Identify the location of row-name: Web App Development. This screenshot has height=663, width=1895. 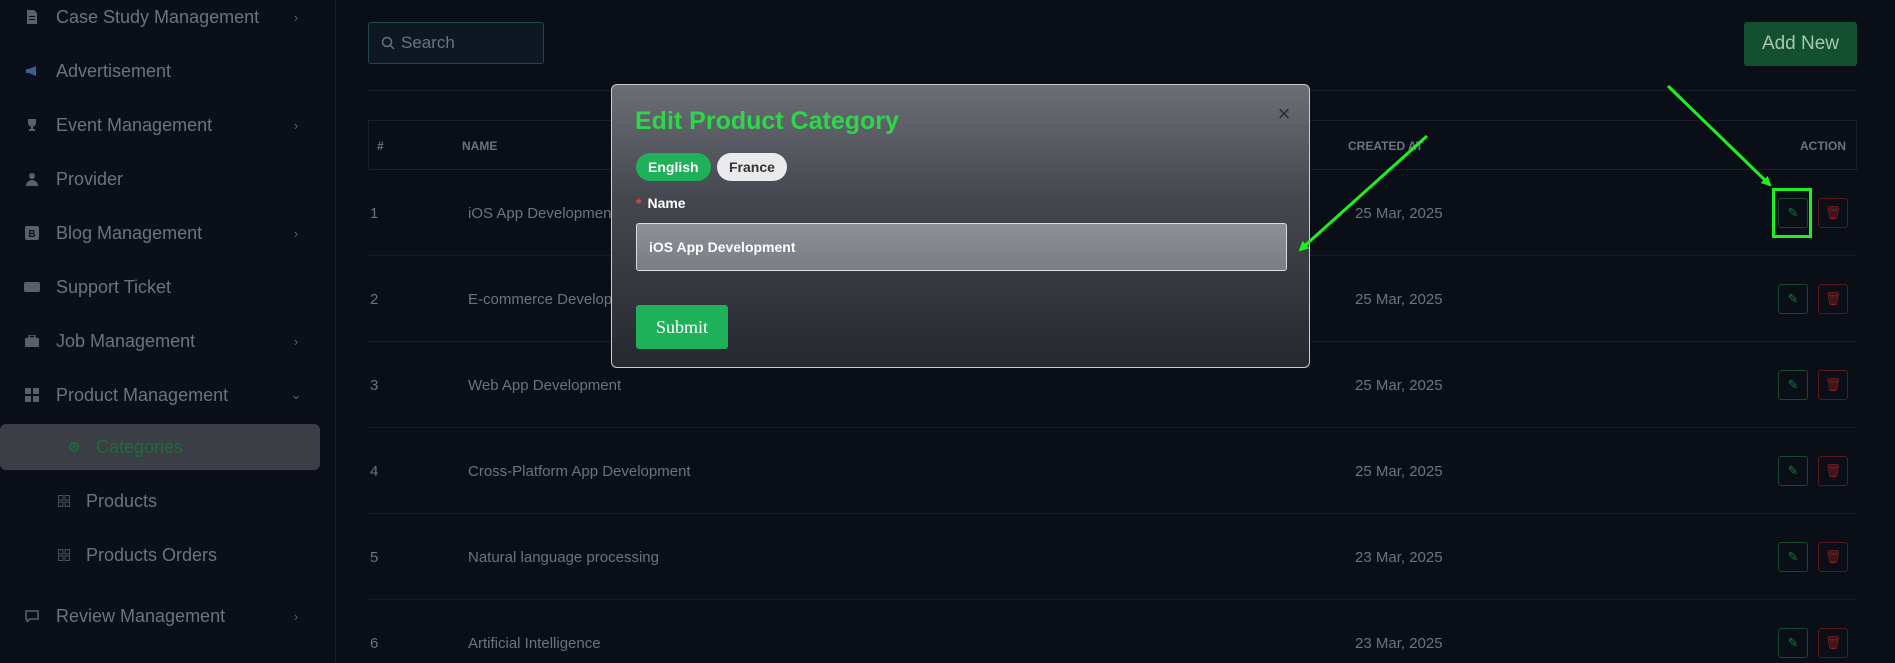
(545, 385).